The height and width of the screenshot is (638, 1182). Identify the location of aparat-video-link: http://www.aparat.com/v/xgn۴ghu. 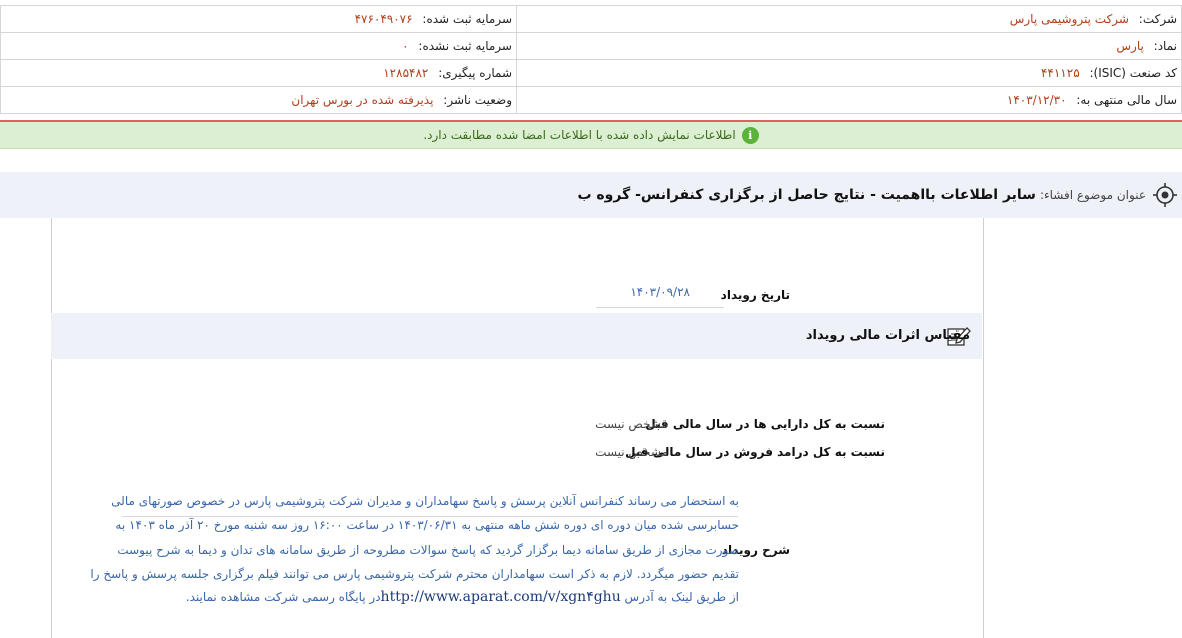
(501, 597).